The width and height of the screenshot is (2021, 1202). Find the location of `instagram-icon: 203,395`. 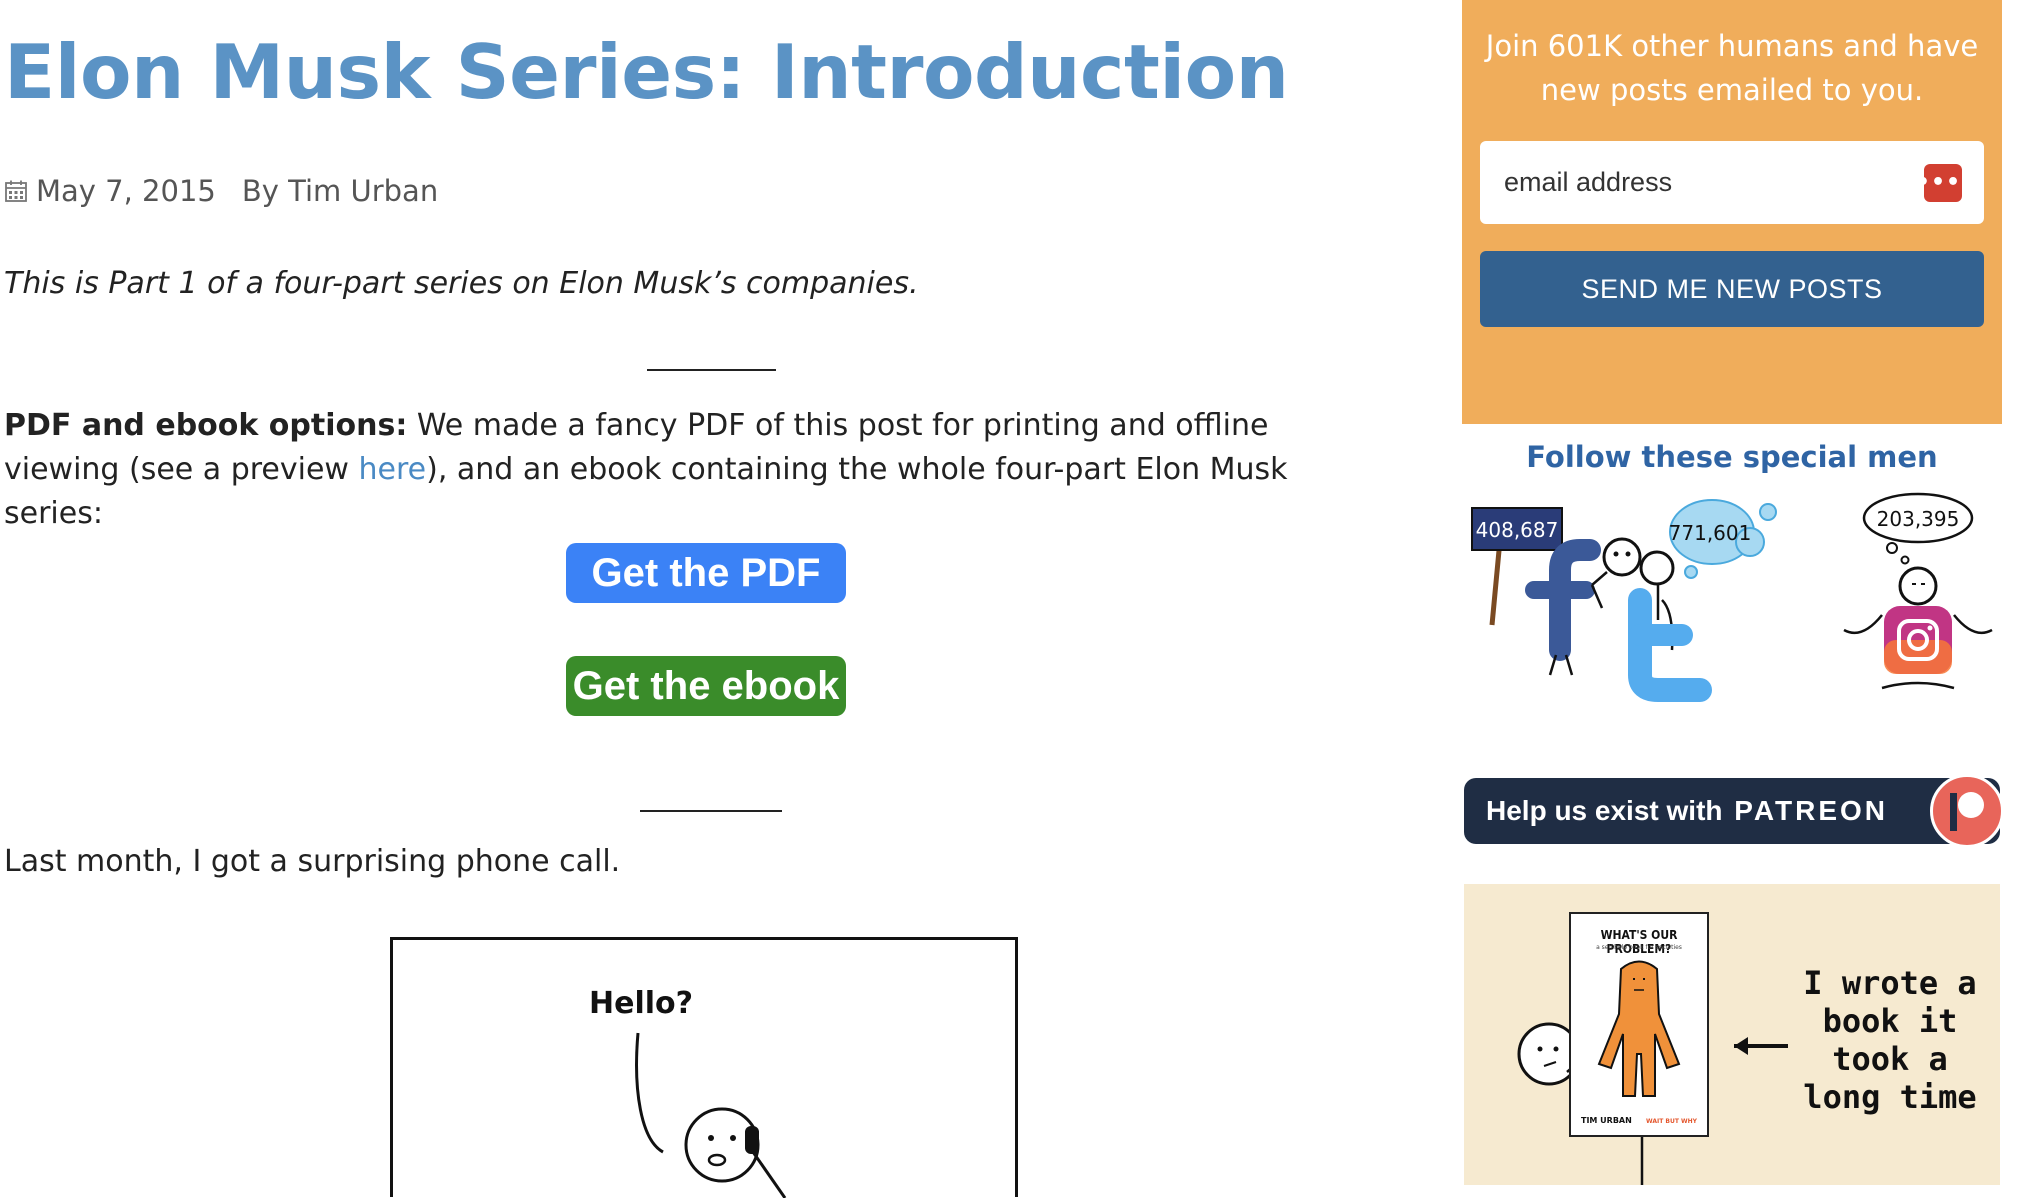

instagram-icon: 203,395 is located at coordinates (1918, 591).